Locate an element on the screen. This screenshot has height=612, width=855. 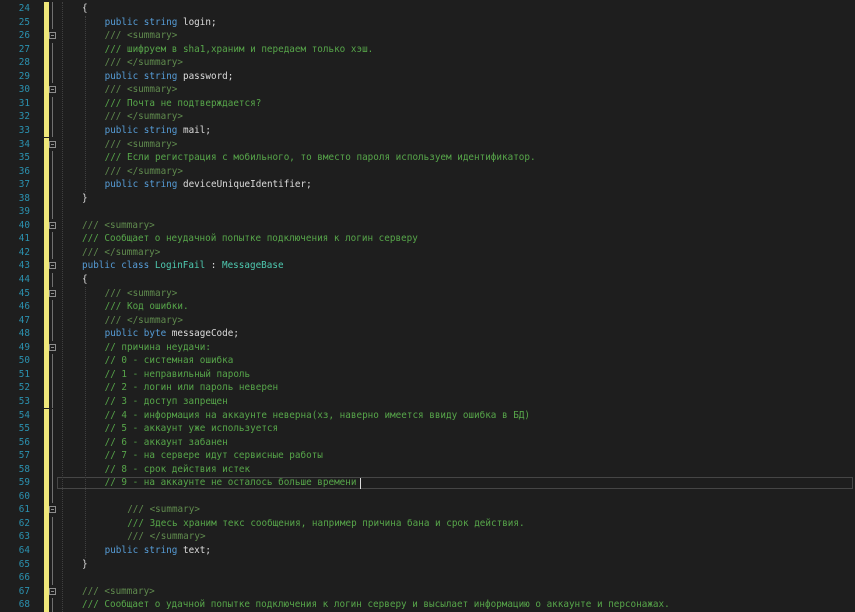
code-line: 52 // 2 - логин или пароль неверен is located at coordinates (427, 388).